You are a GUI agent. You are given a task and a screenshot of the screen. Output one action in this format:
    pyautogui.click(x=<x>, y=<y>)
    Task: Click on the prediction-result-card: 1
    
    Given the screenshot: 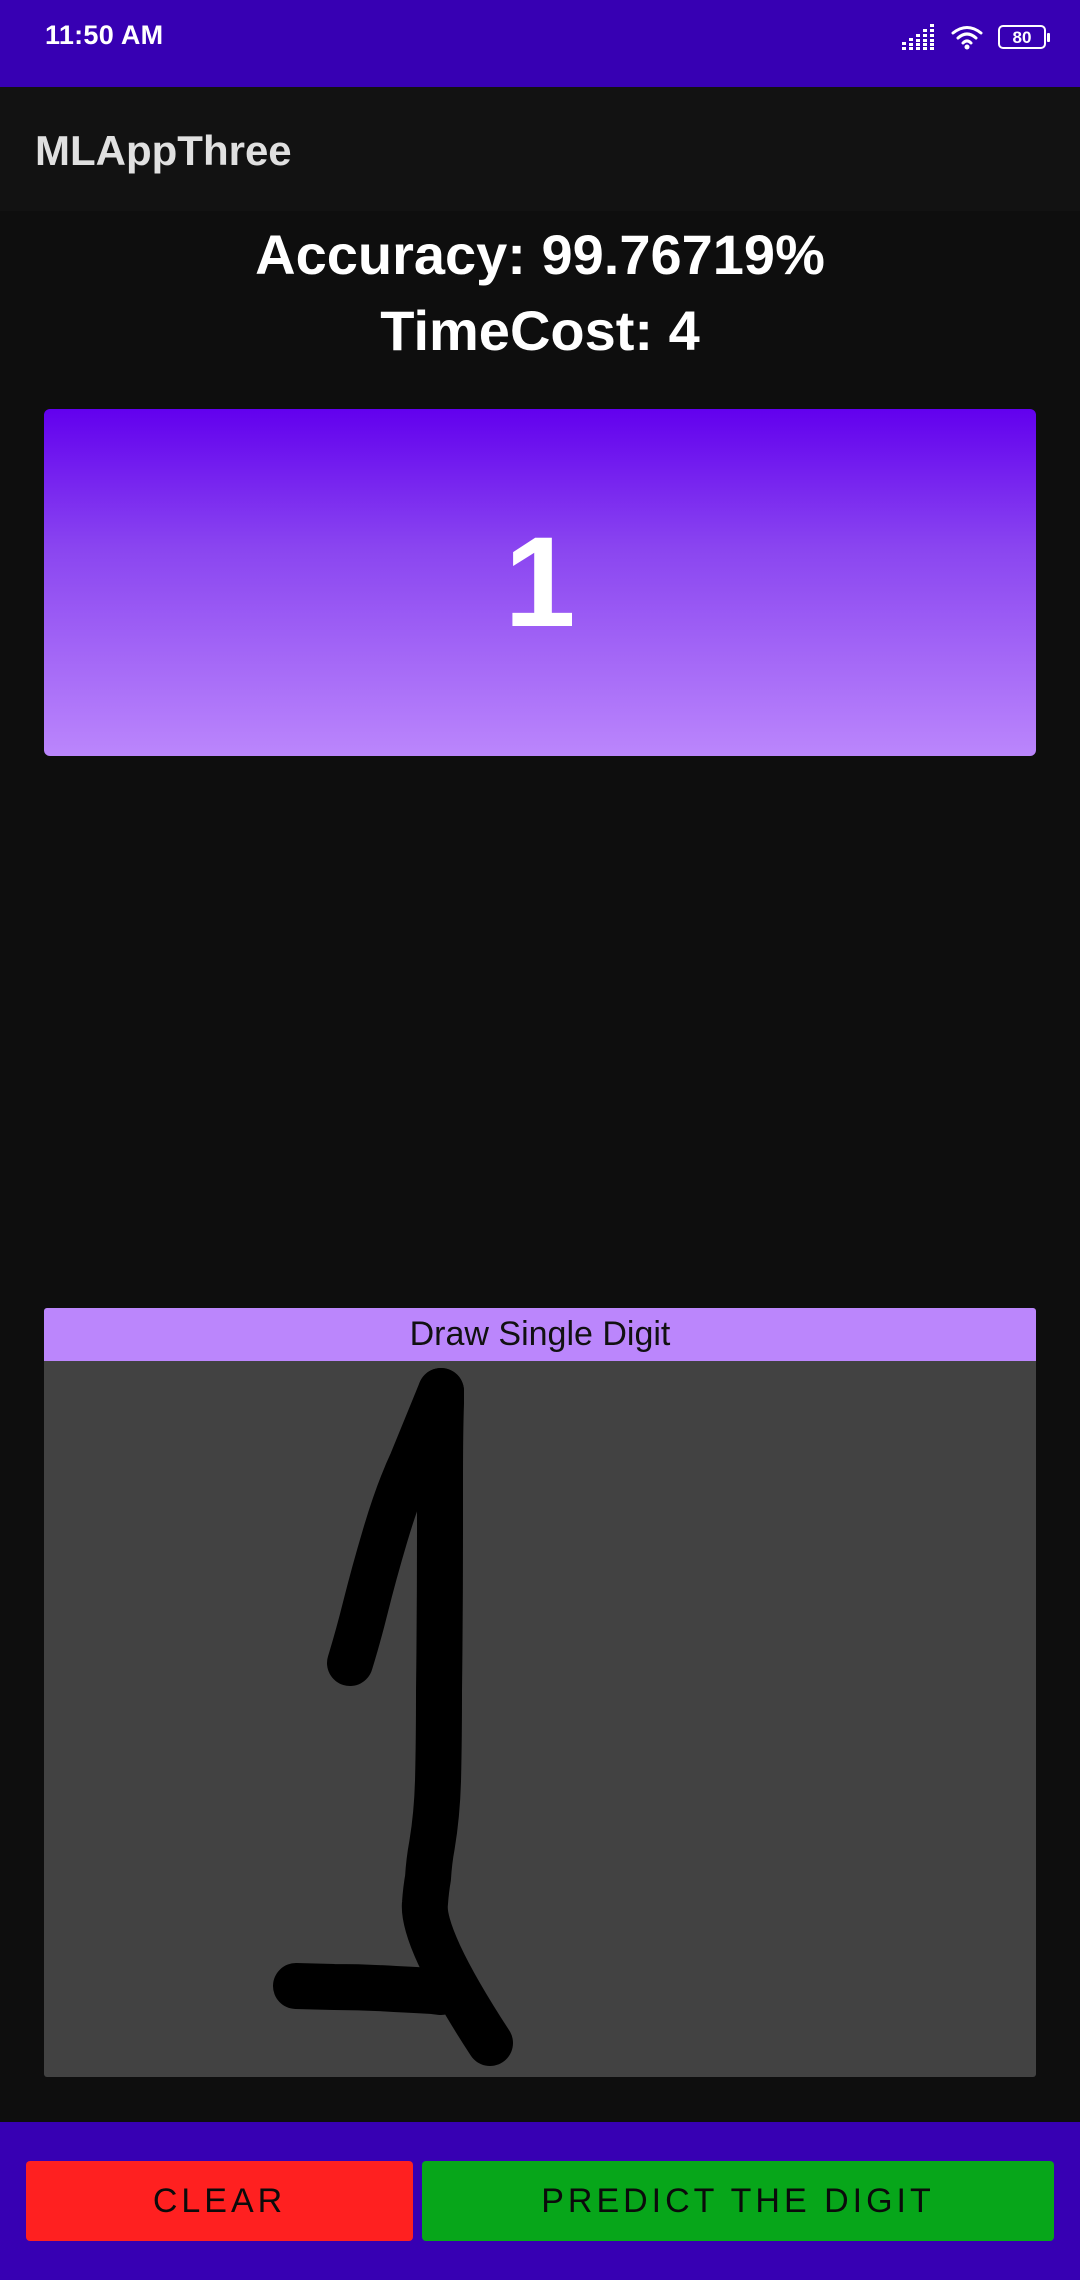 What is the action you would take?
    pyautogui.click(x=540, y=582)
    